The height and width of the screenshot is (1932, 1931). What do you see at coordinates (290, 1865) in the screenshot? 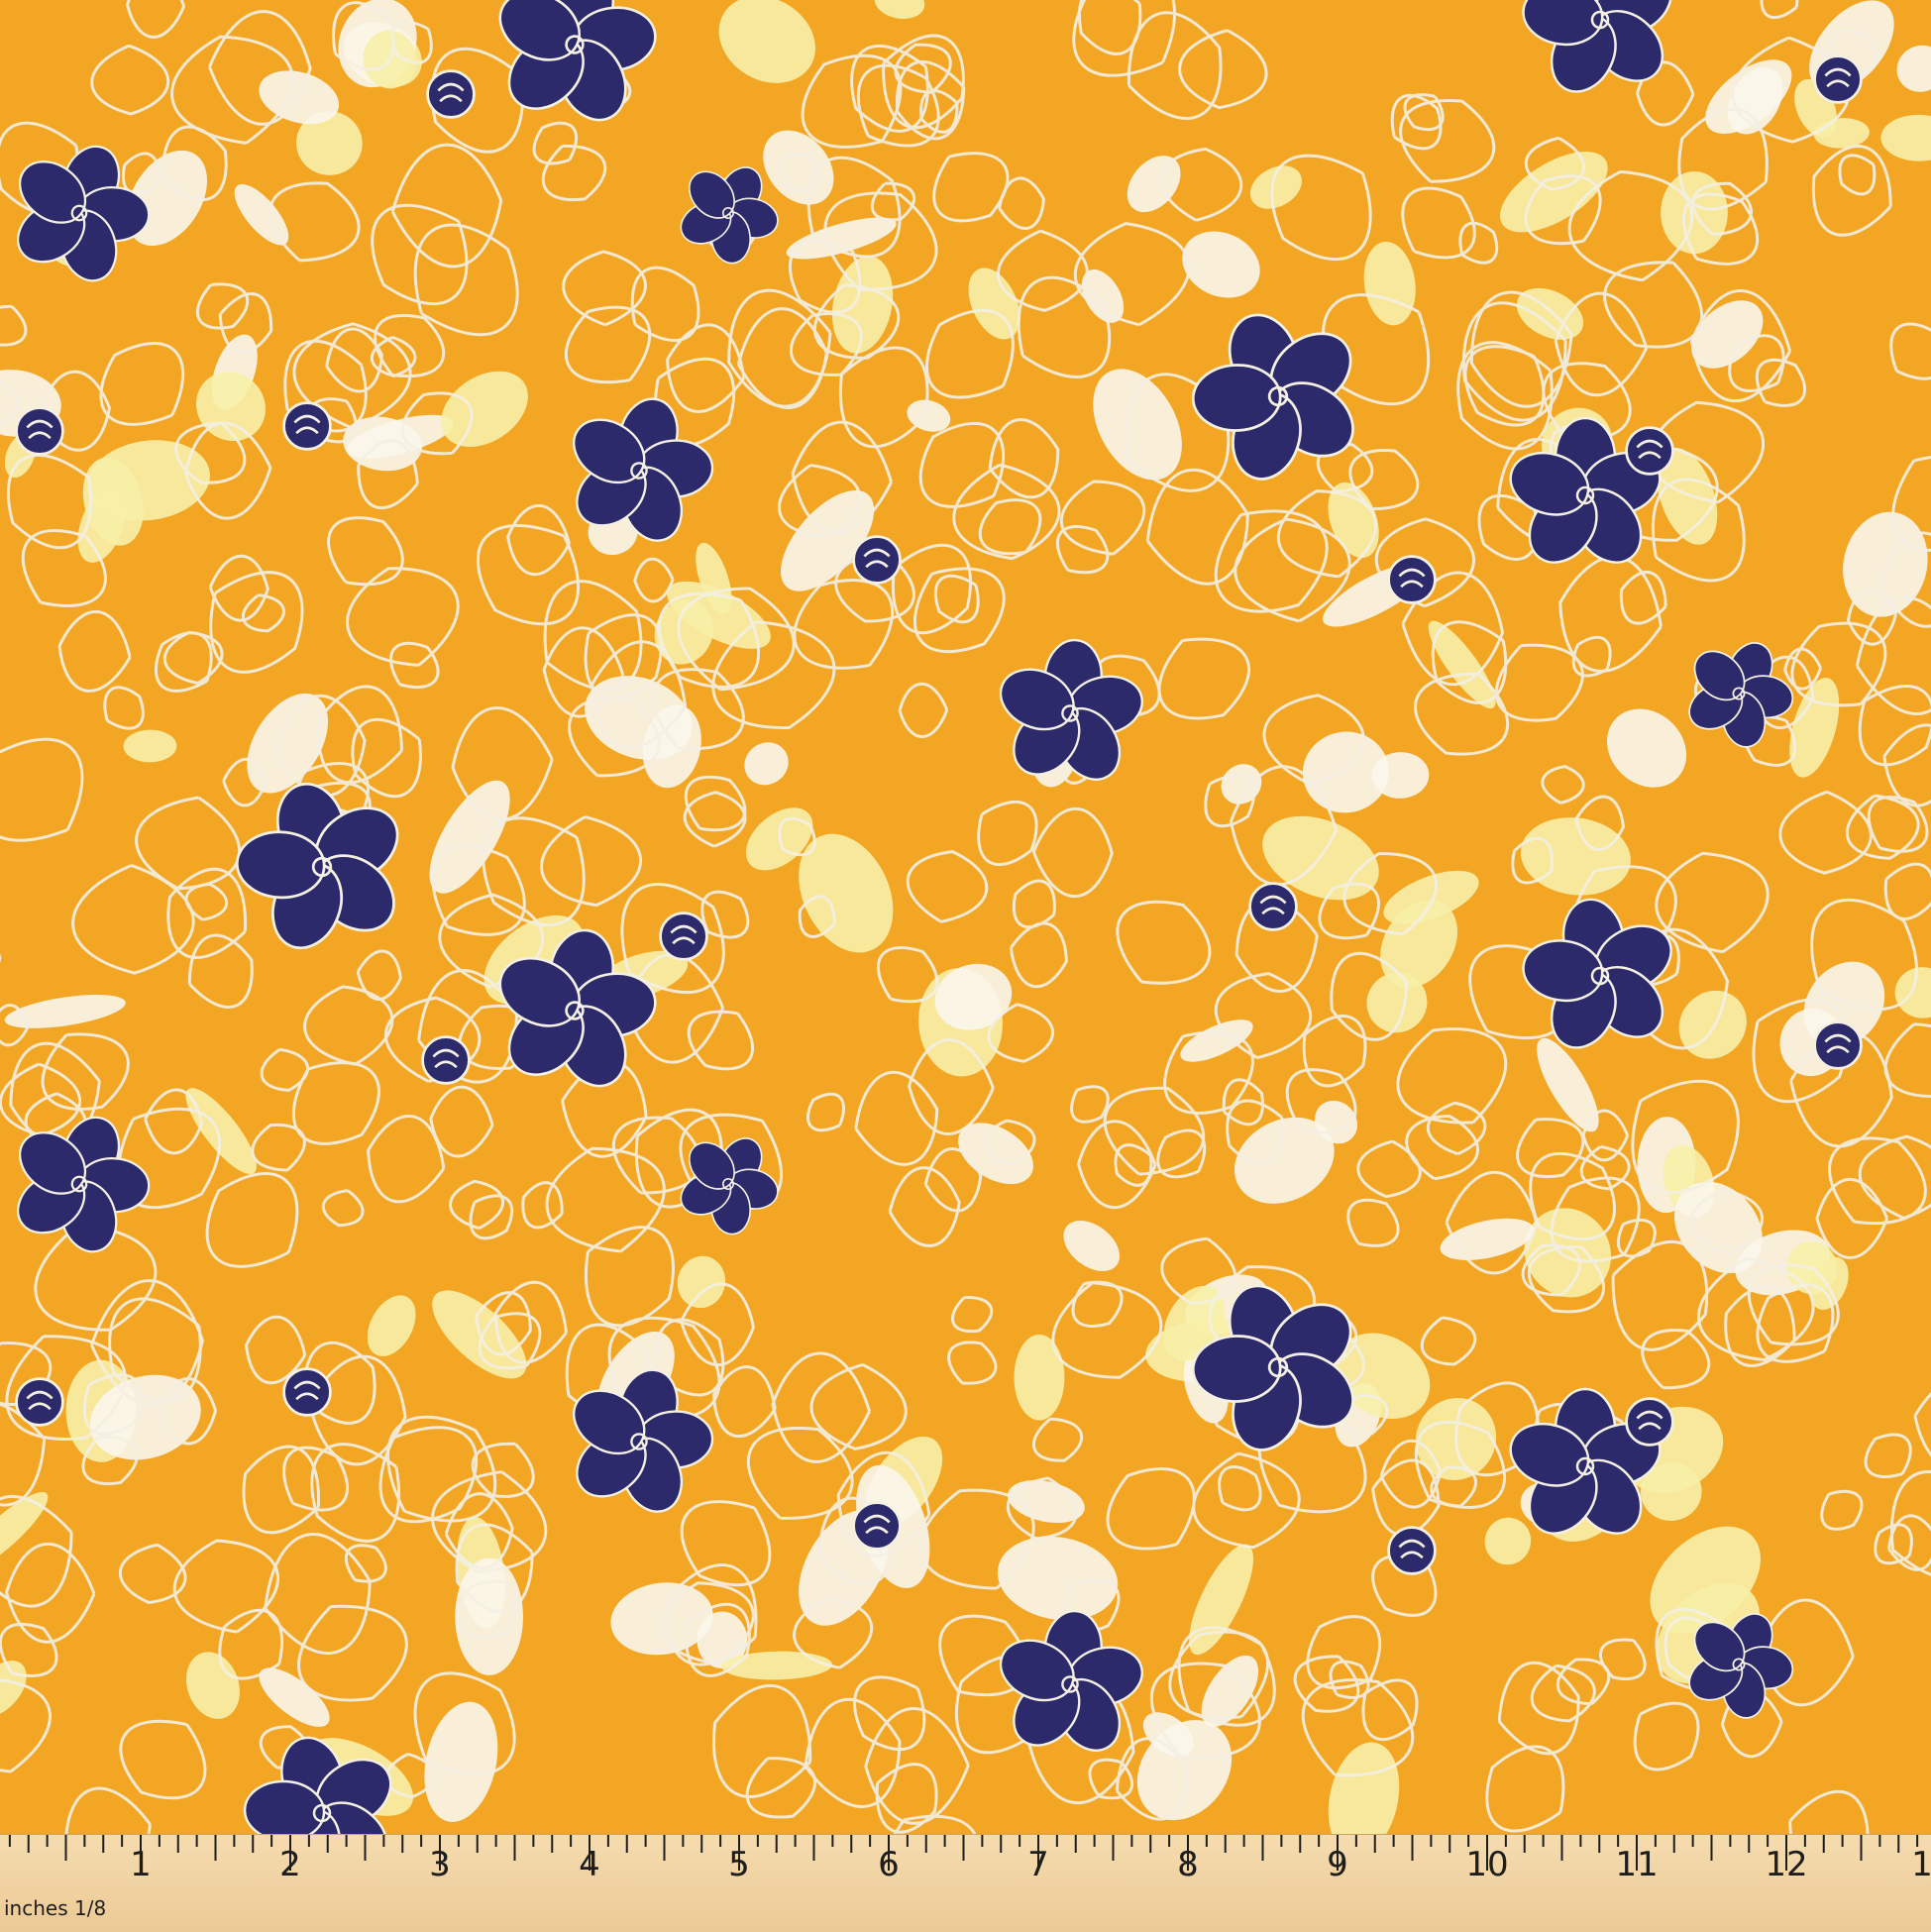
I see `ruler-number: 2` at bounding box center [290, 1865].